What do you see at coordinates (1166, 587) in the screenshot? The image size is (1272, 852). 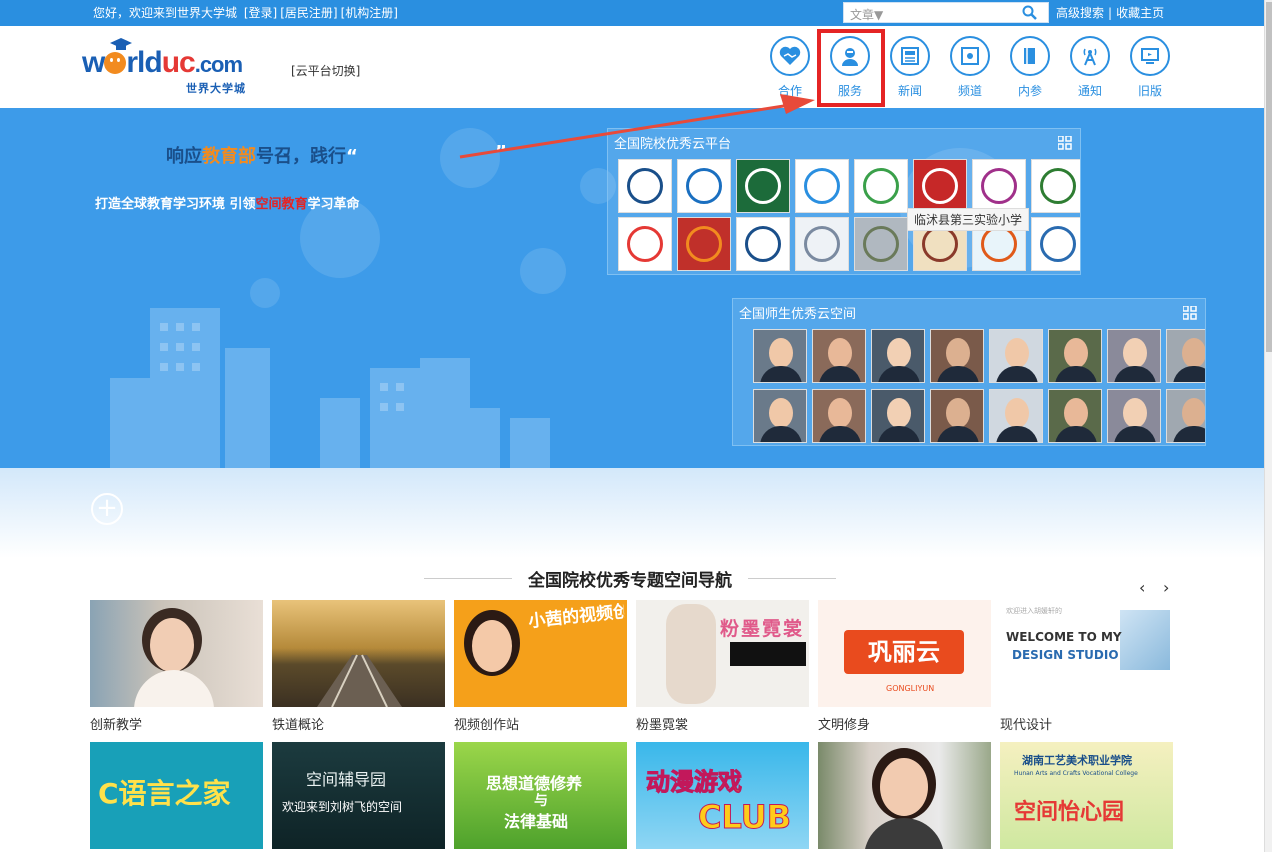 I see `next-arrow-icon: ›` at bounding box center [1166, 587].